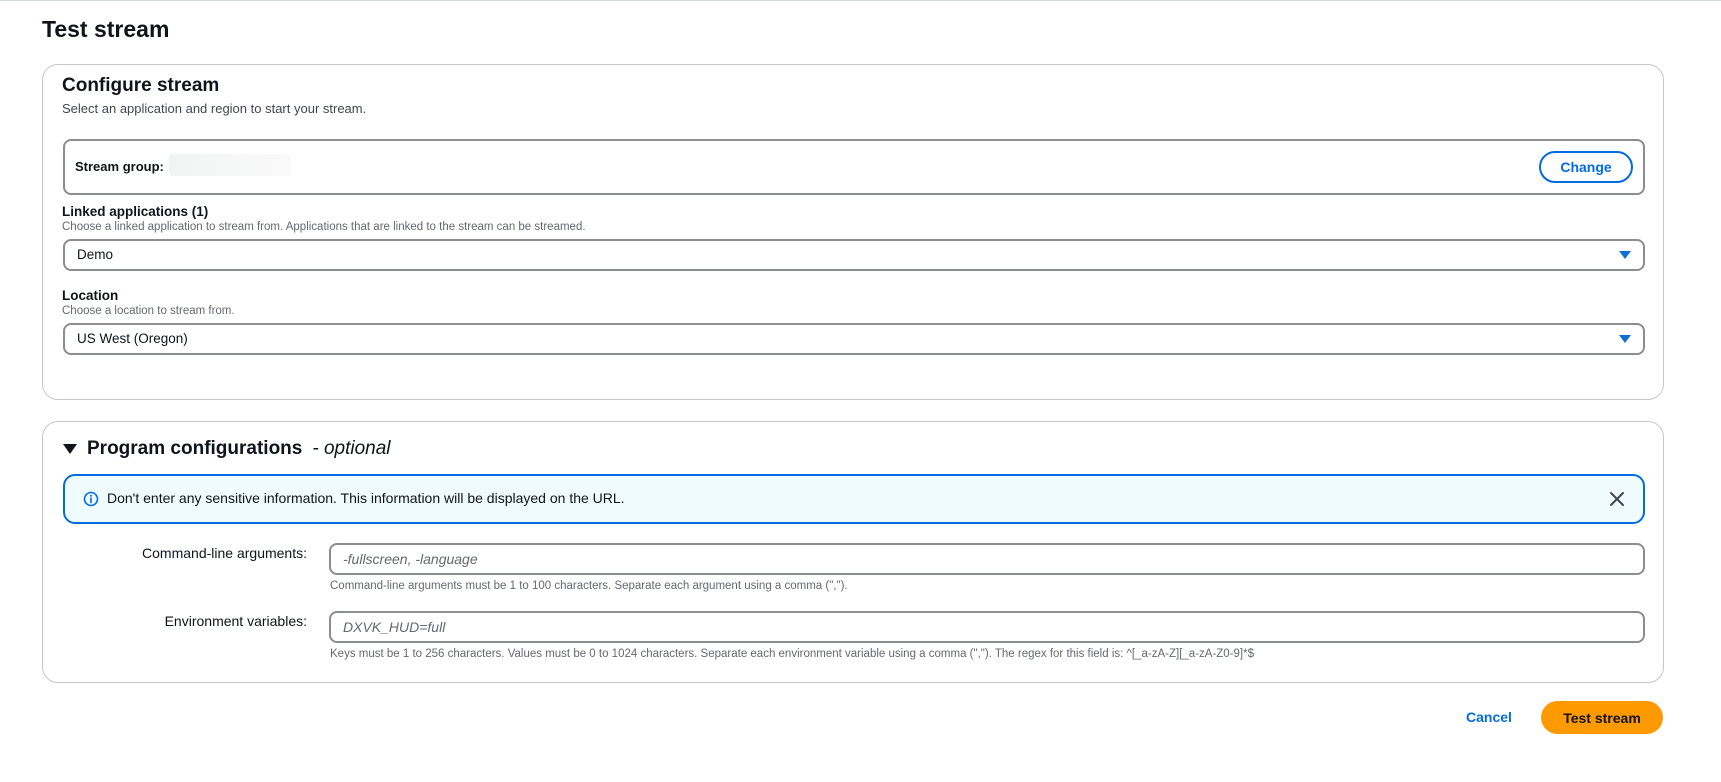 This screenshot has height=782, width=1721. I want to click on location-value: US West (Oregon), so click(132, 338).